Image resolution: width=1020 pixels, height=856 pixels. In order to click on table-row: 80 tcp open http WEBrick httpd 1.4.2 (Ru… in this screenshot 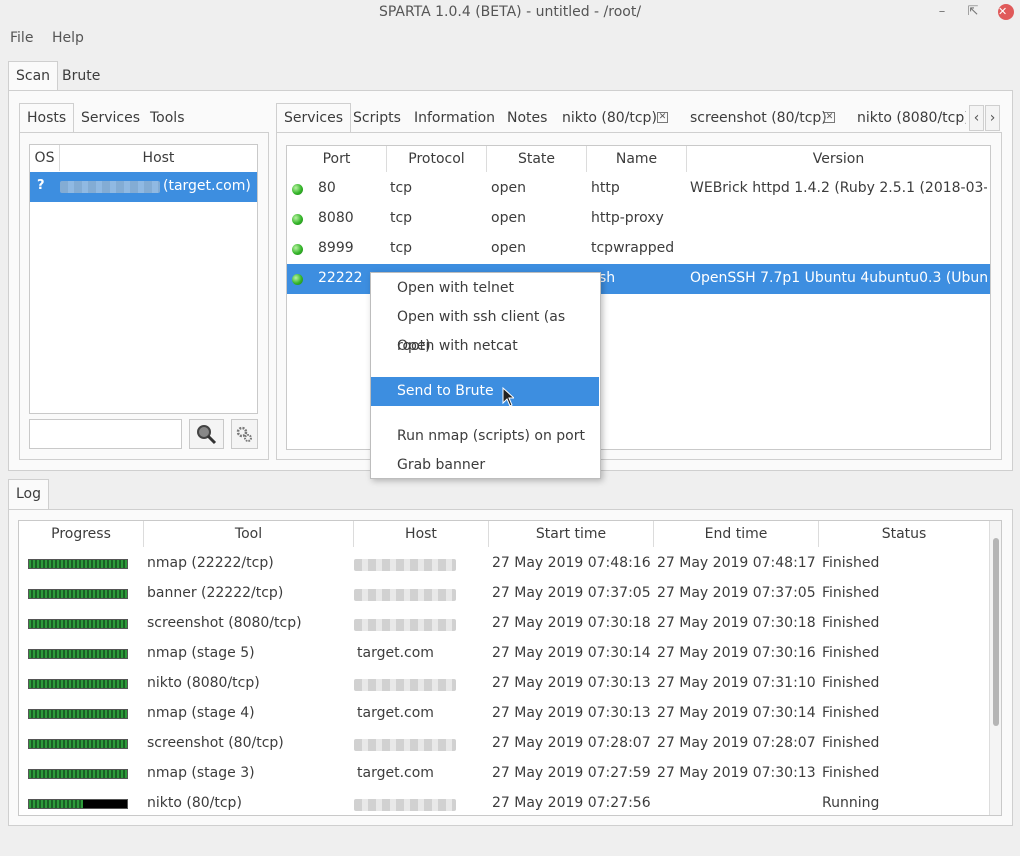, I will do `click(638, 189)`.